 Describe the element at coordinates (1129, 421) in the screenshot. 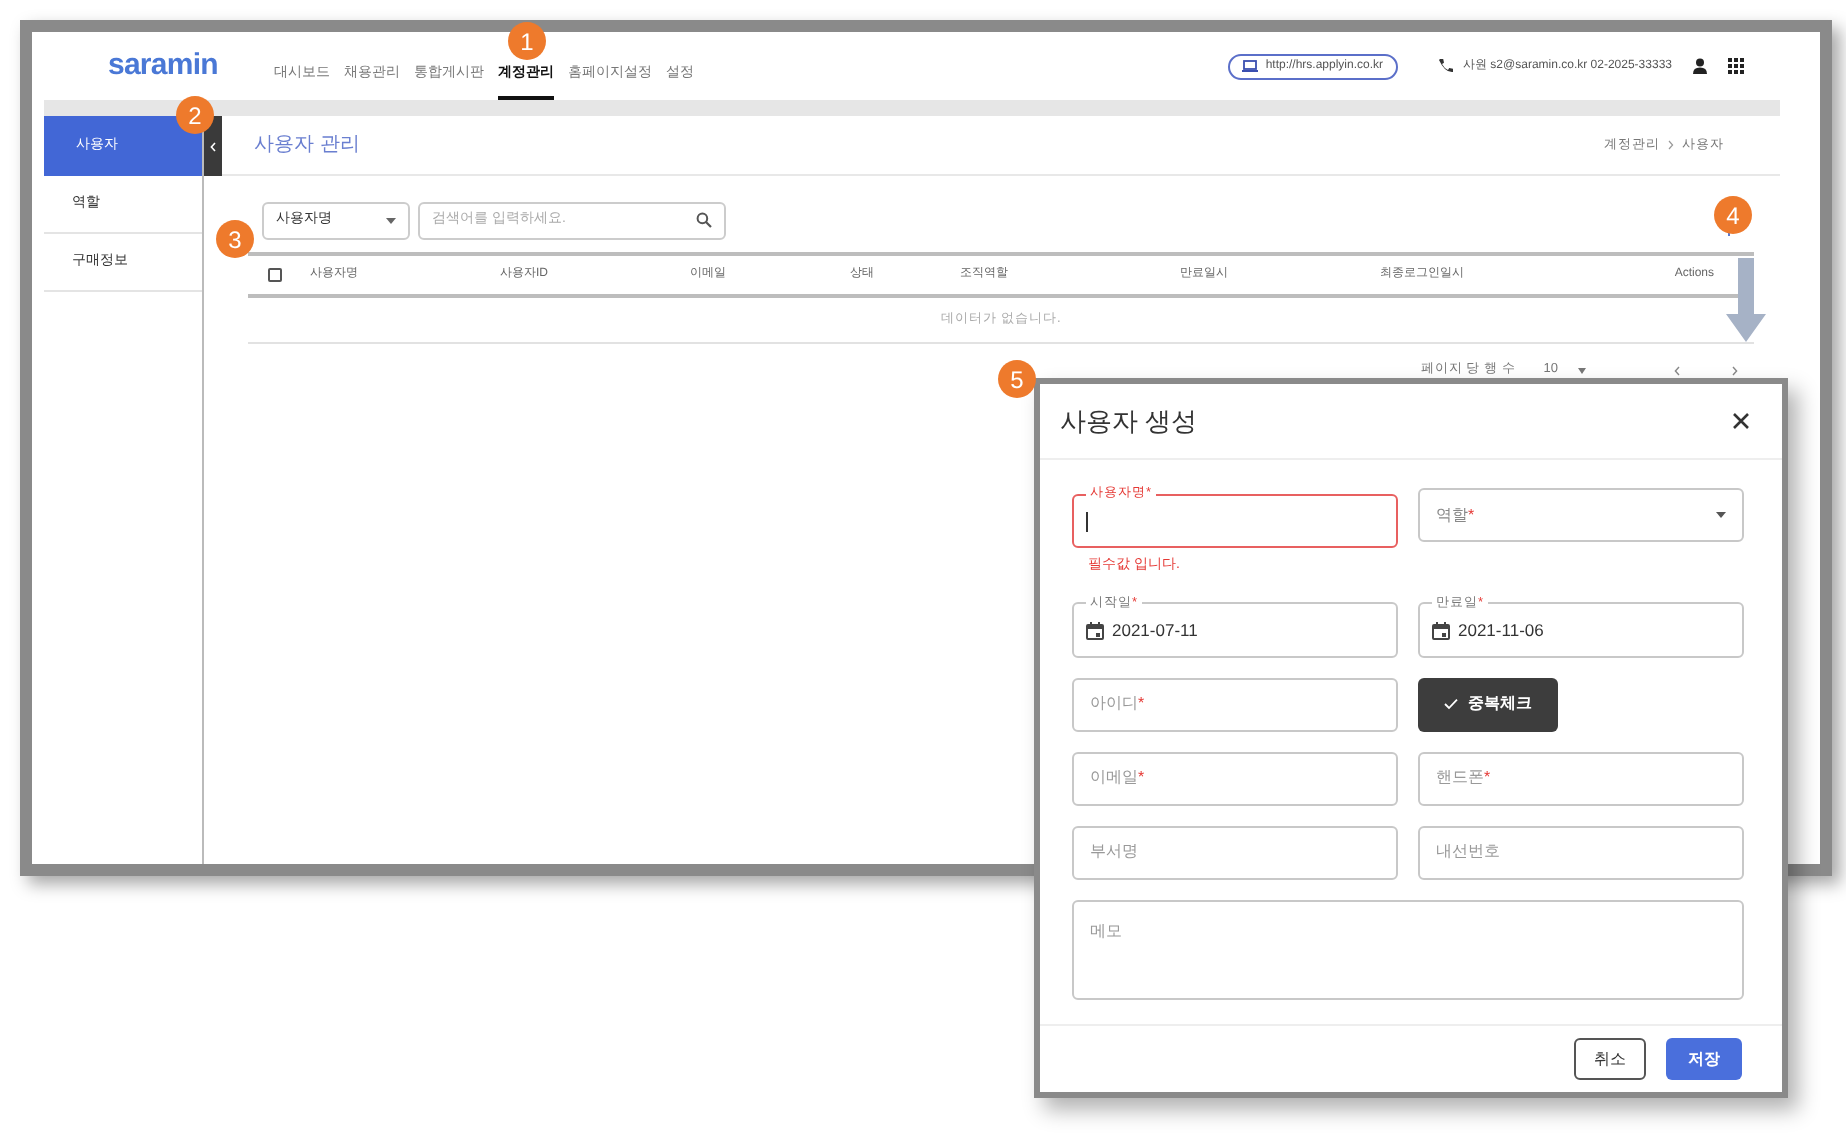

I see `dialog-title: 사용자 생성` at that location.